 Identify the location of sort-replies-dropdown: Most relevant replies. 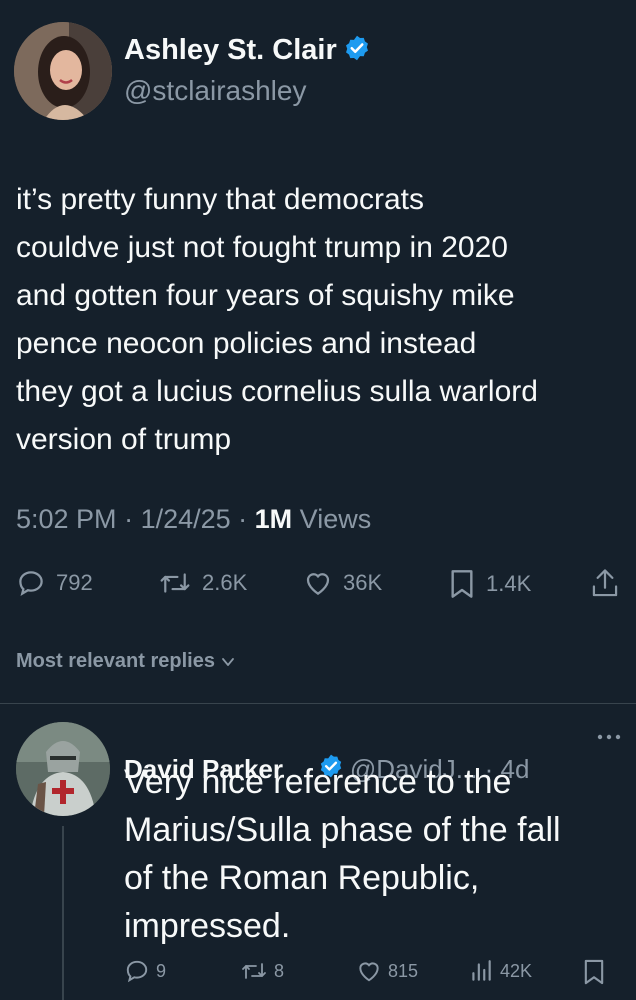
(126, 661).